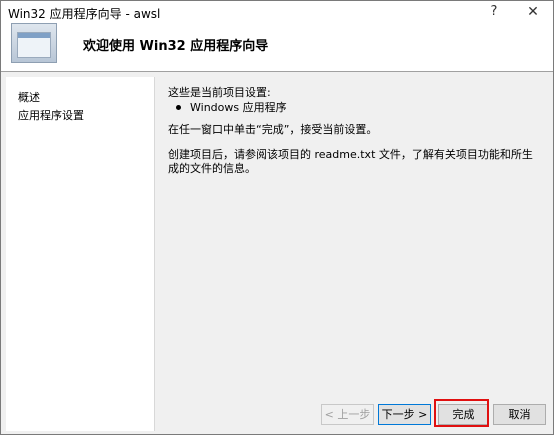 The image size is (554, 435). What do you see at coordinates (176, 46) in the screenshot?
I see `header-title: 欢迎使用 Win32 应用程序向导` at bounding box center [176, 46].